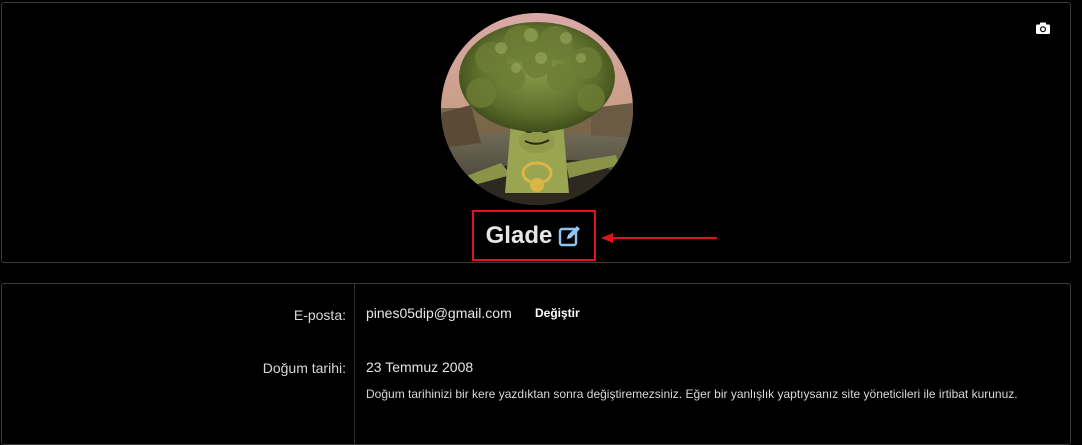  I want to click on edit-icon, so click(570, 236).